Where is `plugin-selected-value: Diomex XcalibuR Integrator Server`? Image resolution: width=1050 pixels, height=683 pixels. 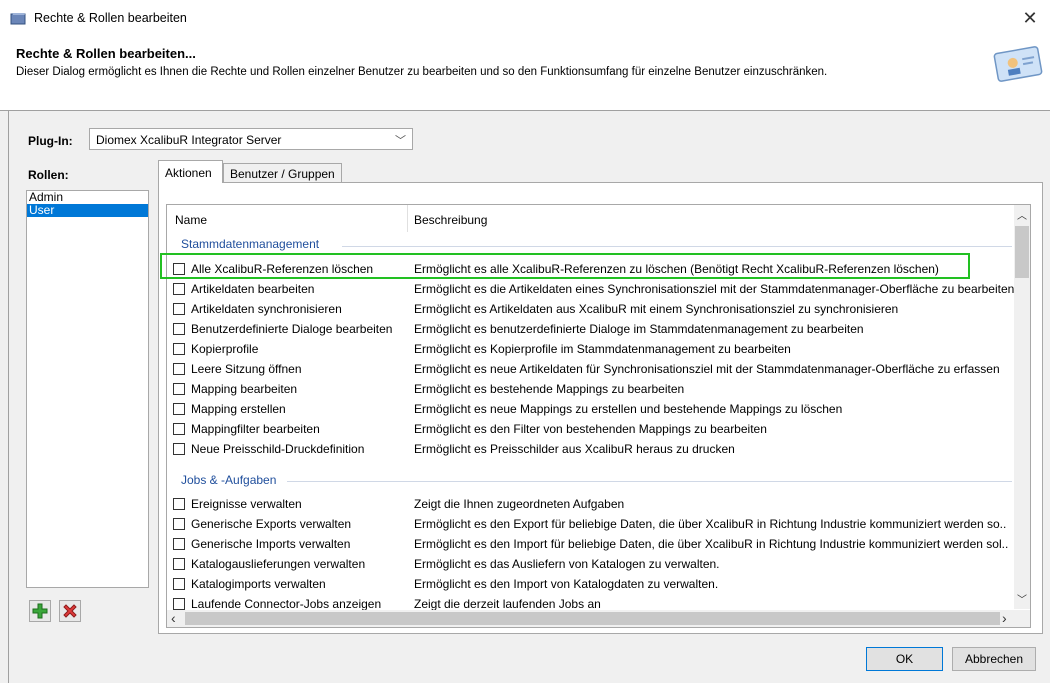
plugin-selected-value: Diomex XcalibuR Integrator Server is located at coordinates (189, 140).